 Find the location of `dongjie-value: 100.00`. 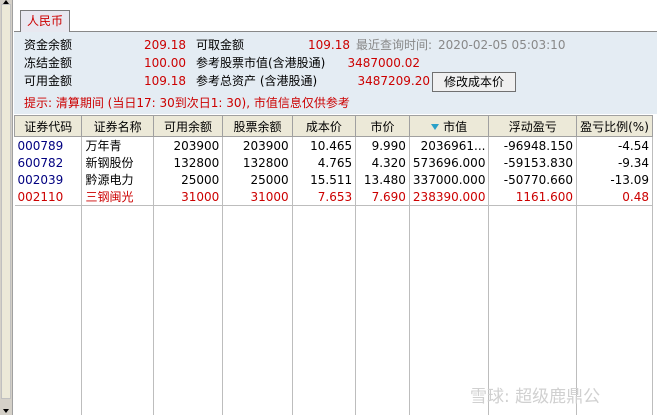

dongjie-value: 100.00 is located at coordinates (165, 63).